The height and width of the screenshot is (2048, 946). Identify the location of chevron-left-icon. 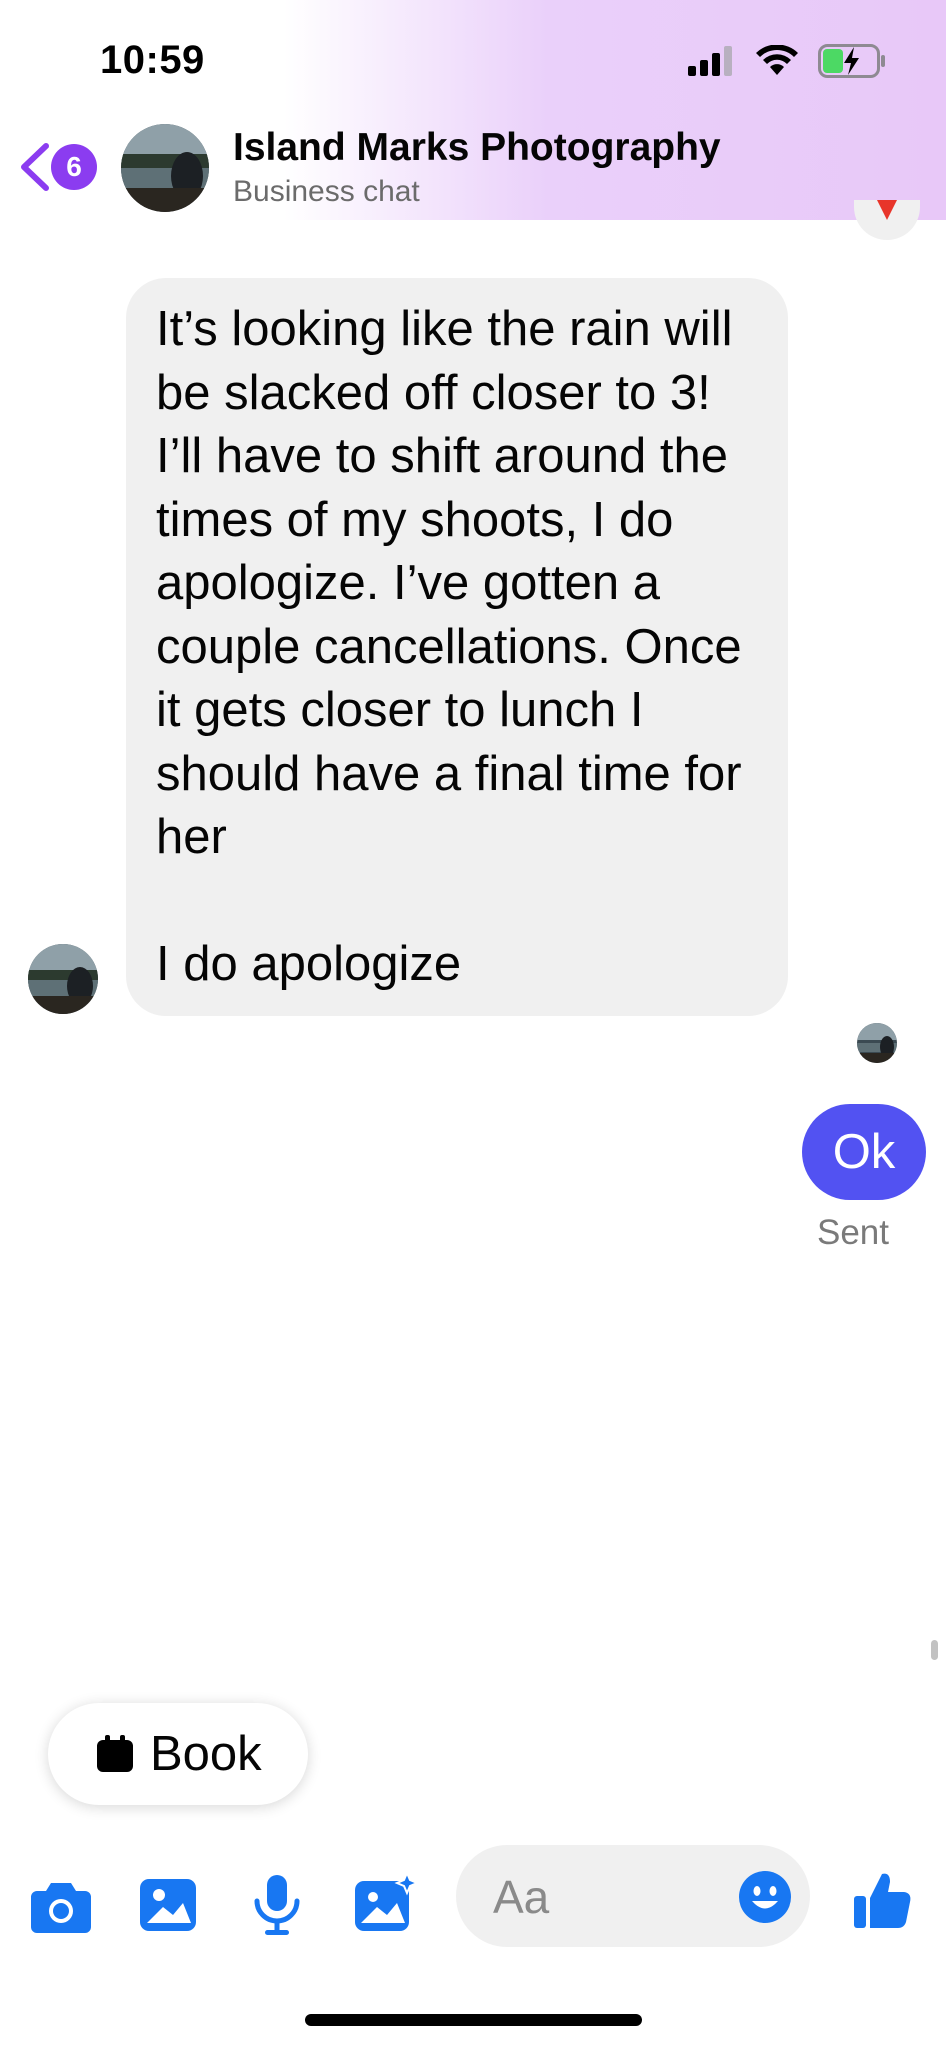
(35, 167).